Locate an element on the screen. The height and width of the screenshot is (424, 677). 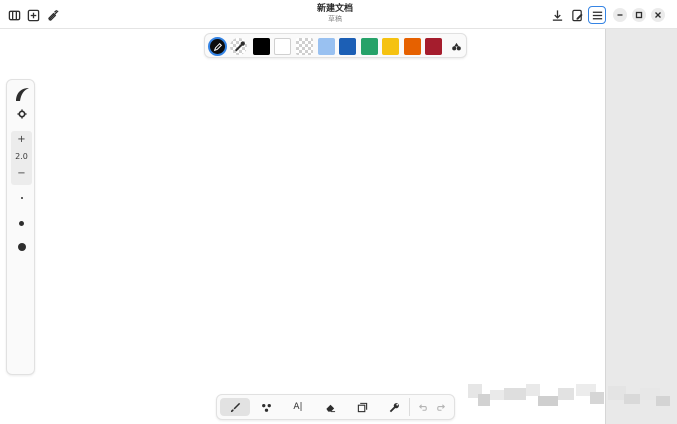
redo-button is located at coordinates (441, 407).